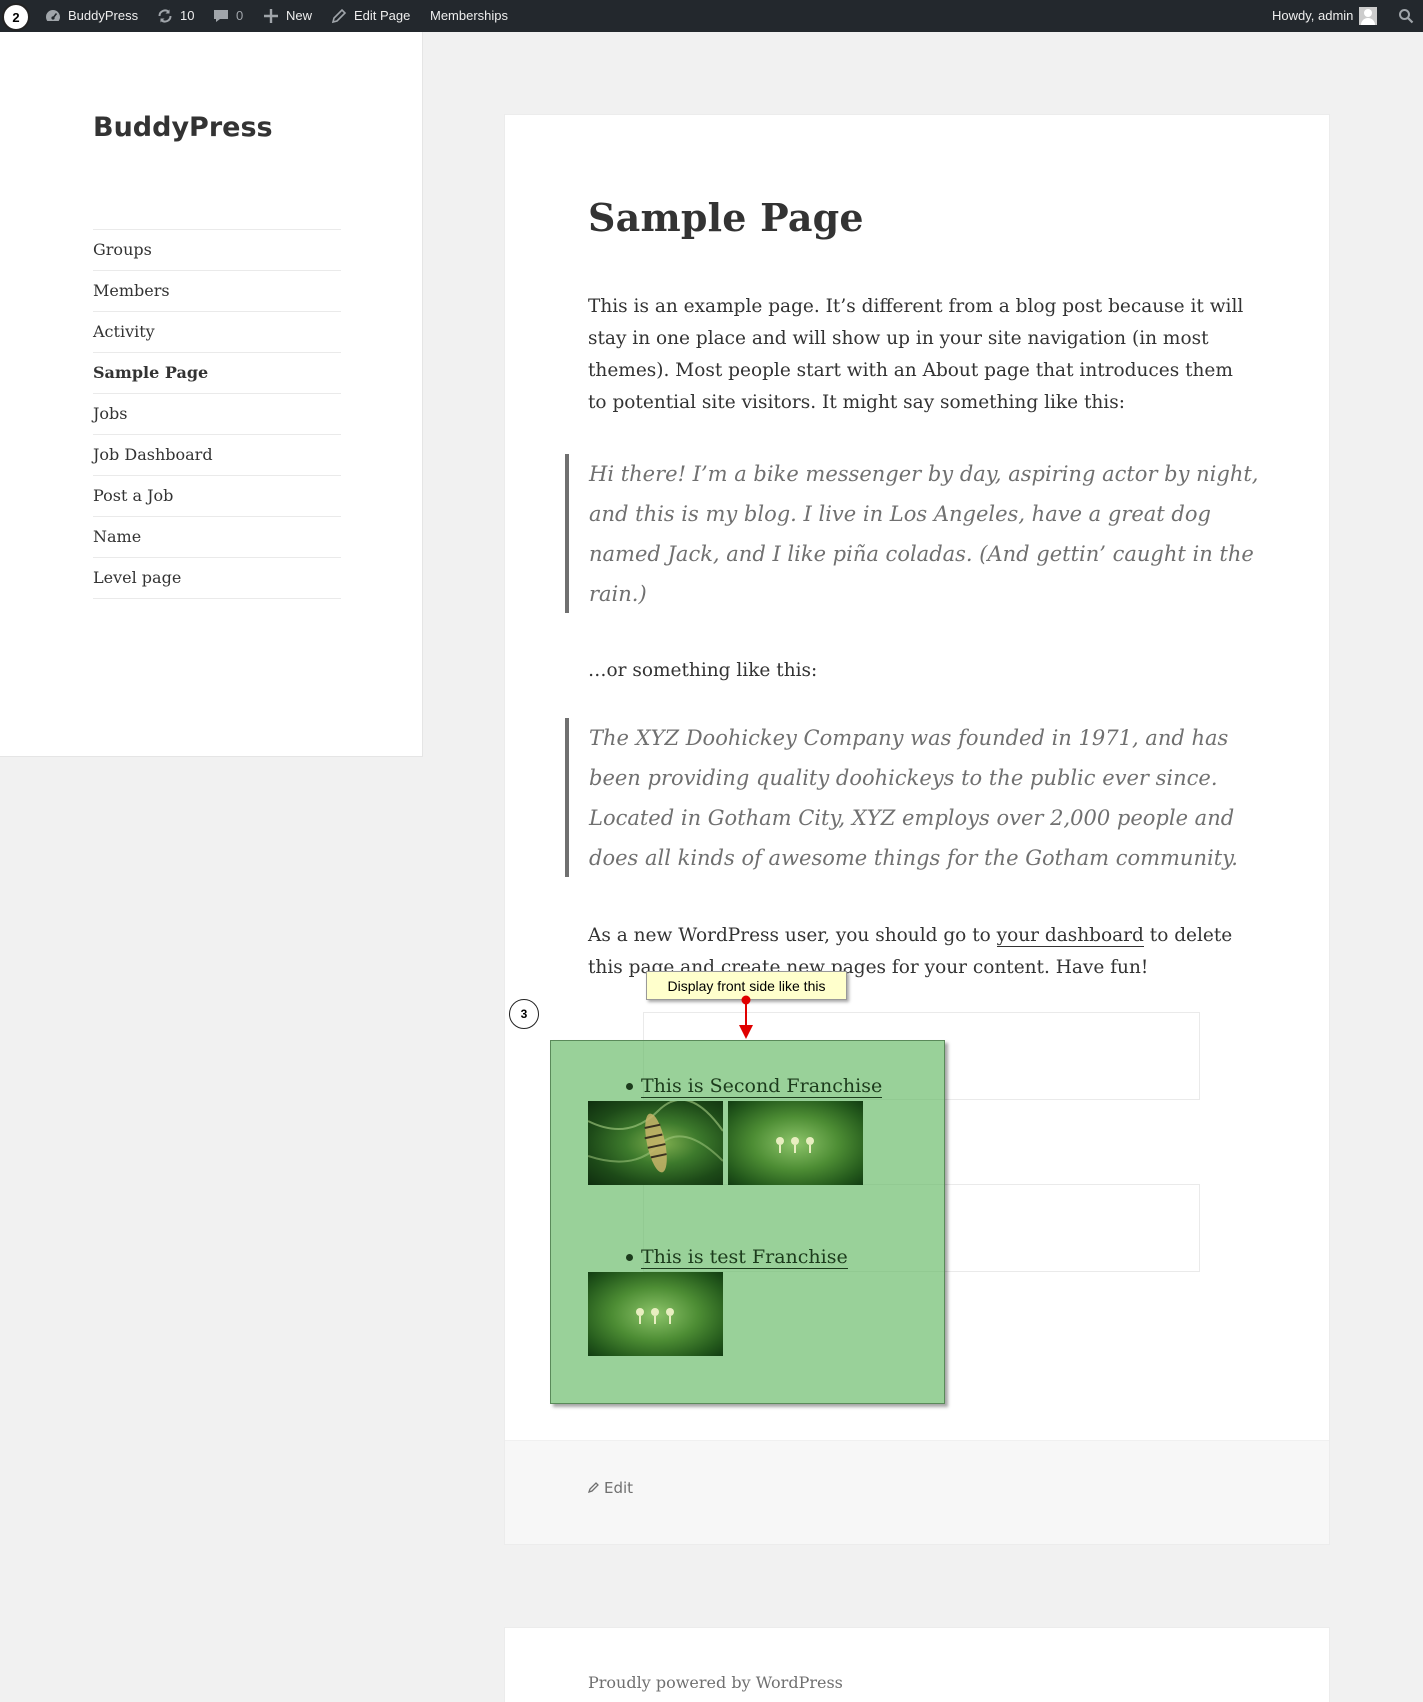  What do you see at coordinates (187, 15) in the screenshot?
I see `updates-count: 10` at bounding box center [187, 15].